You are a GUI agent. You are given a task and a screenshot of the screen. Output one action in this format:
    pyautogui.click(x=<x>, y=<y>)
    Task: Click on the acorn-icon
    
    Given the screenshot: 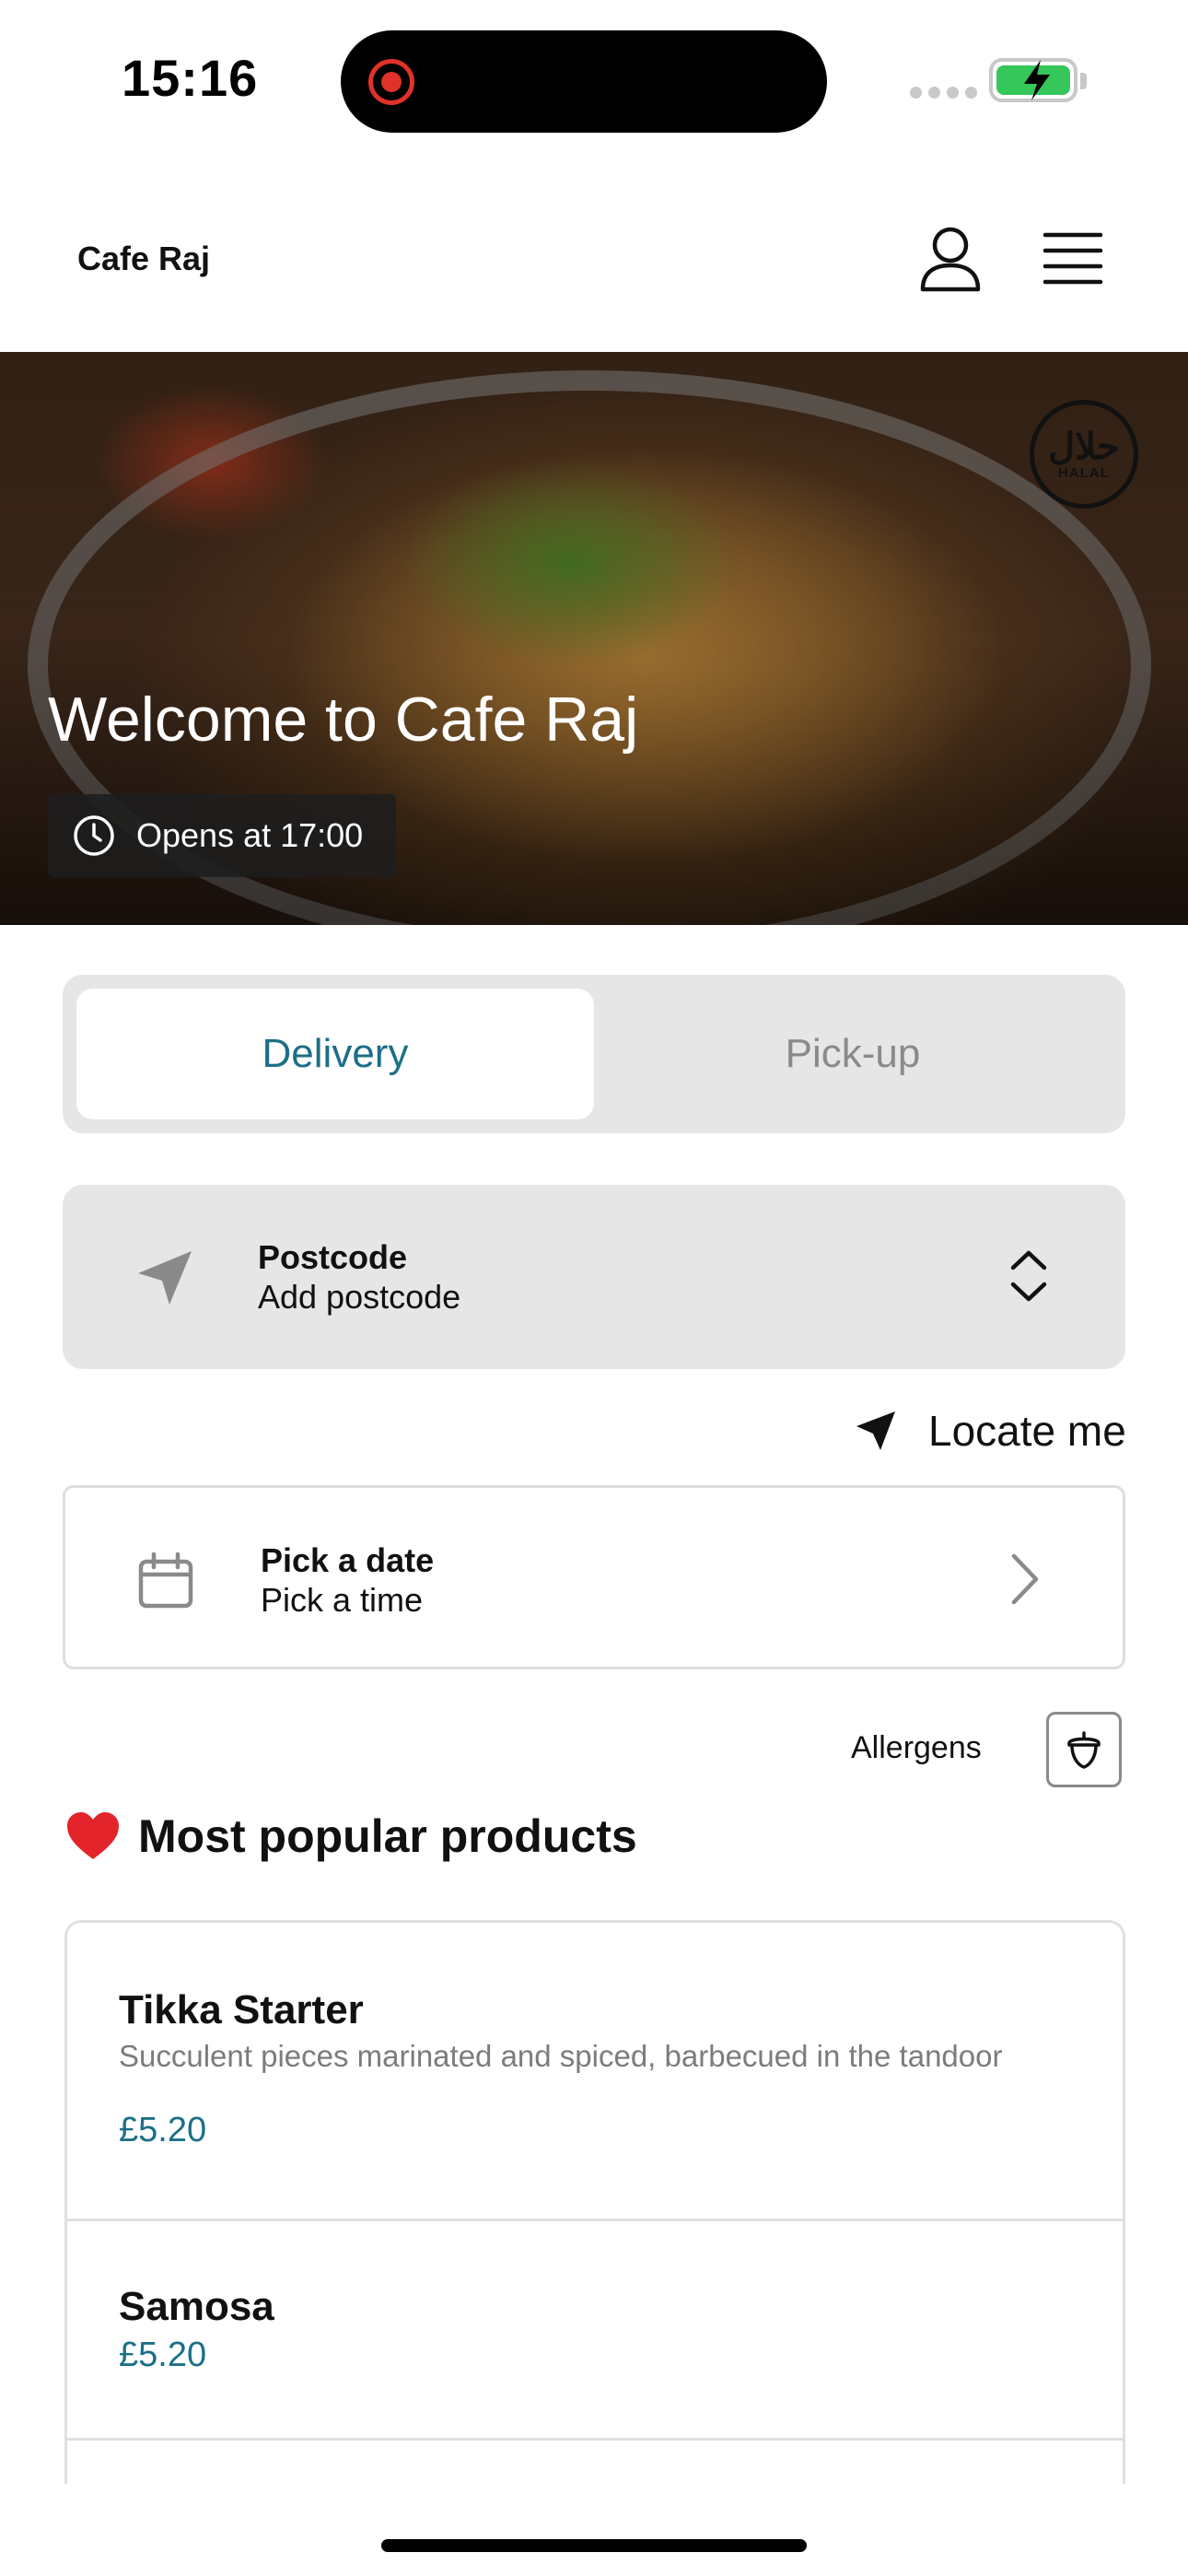 What is the action you would take?
    pyautogui.click(x=1084, y=1750)
    